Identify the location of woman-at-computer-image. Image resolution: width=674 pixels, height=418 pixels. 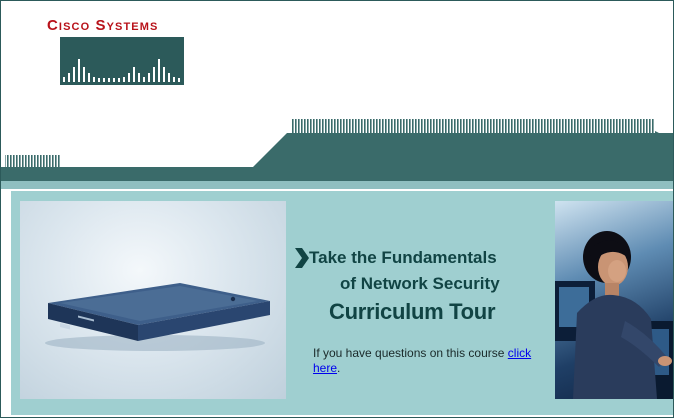
(614, 300).